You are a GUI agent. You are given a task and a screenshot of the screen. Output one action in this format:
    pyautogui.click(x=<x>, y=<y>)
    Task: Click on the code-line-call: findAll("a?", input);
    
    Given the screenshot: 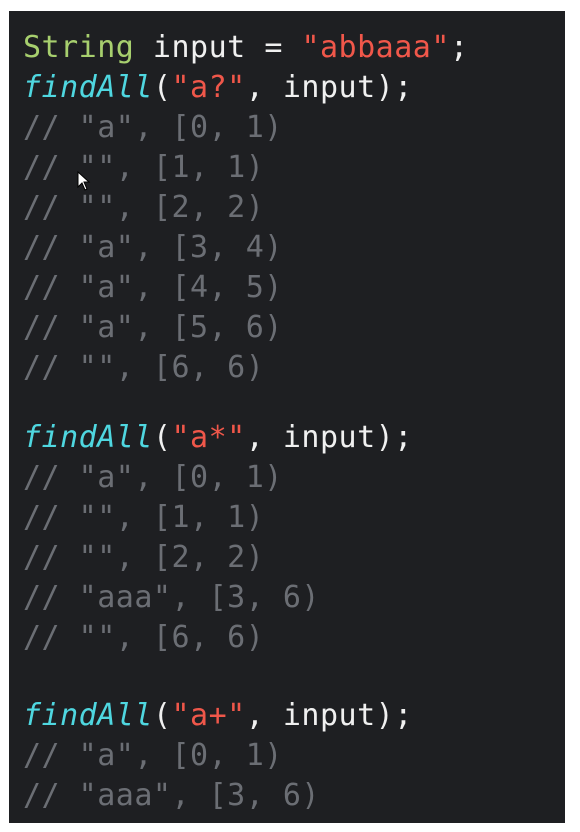 What is the action you would take?
    pyautogui.click(x=218, y=88)
    